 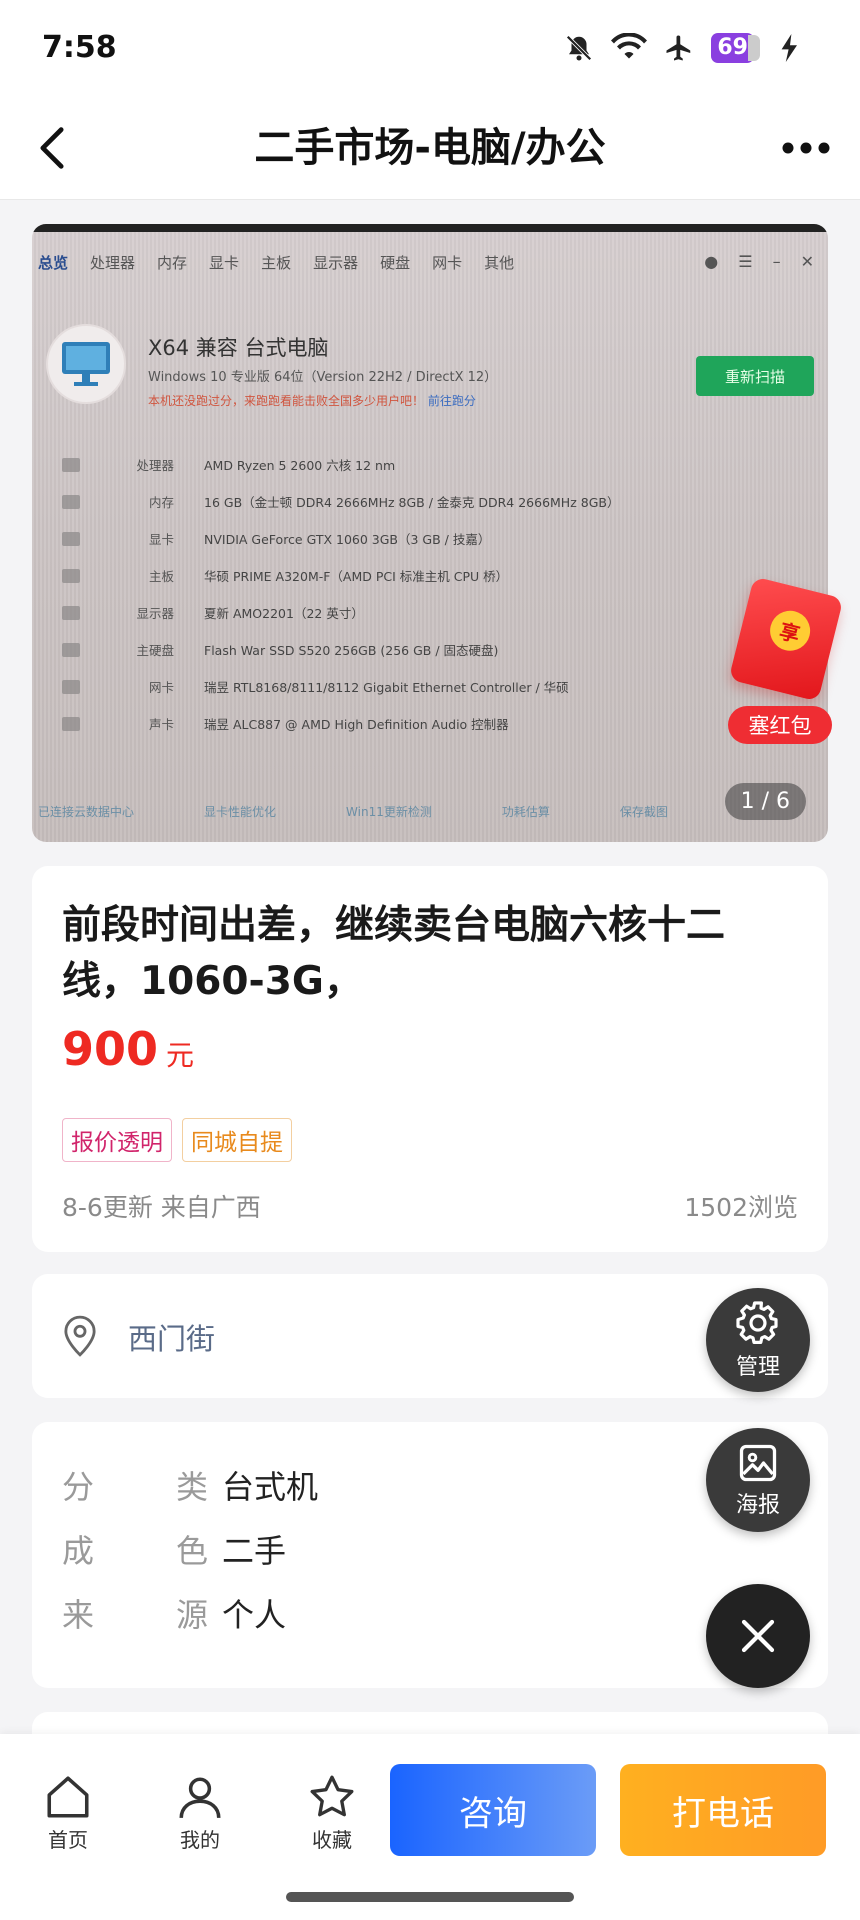 I want to click on listing-updated: 8-6更新 来自广西, so click(x=161, y=1207).